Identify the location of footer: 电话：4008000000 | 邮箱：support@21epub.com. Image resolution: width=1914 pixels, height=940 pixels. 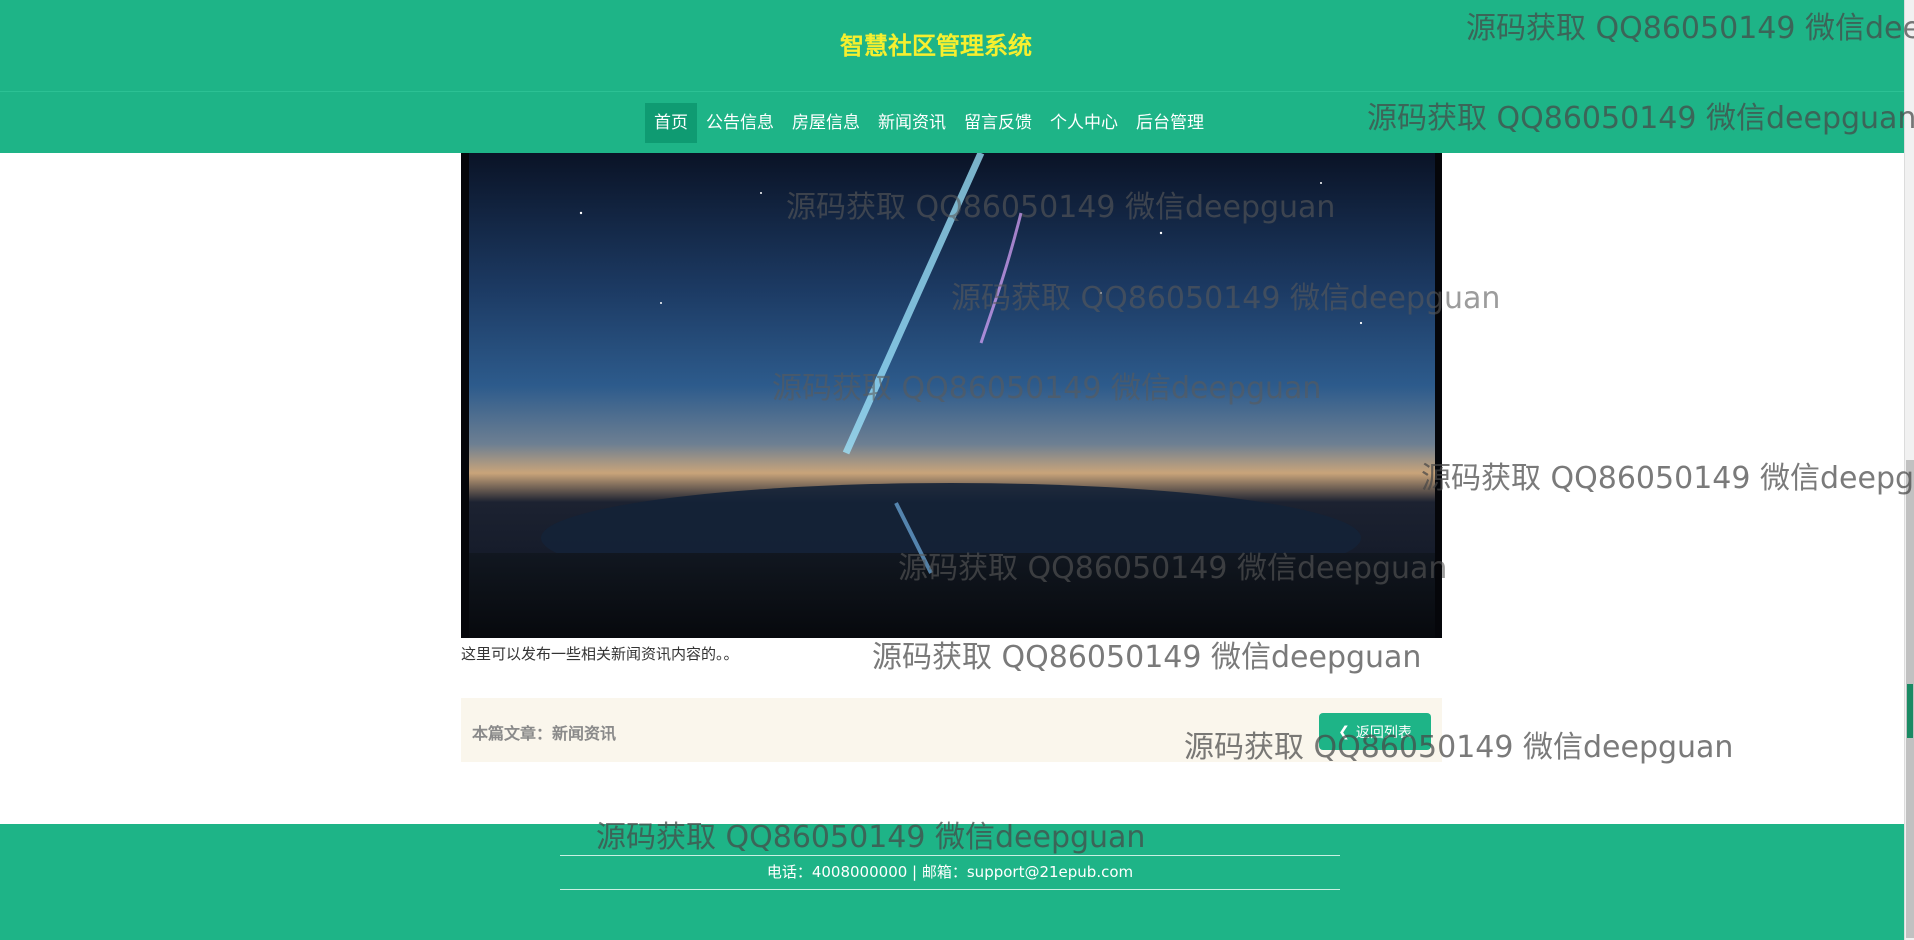
(952, 882).